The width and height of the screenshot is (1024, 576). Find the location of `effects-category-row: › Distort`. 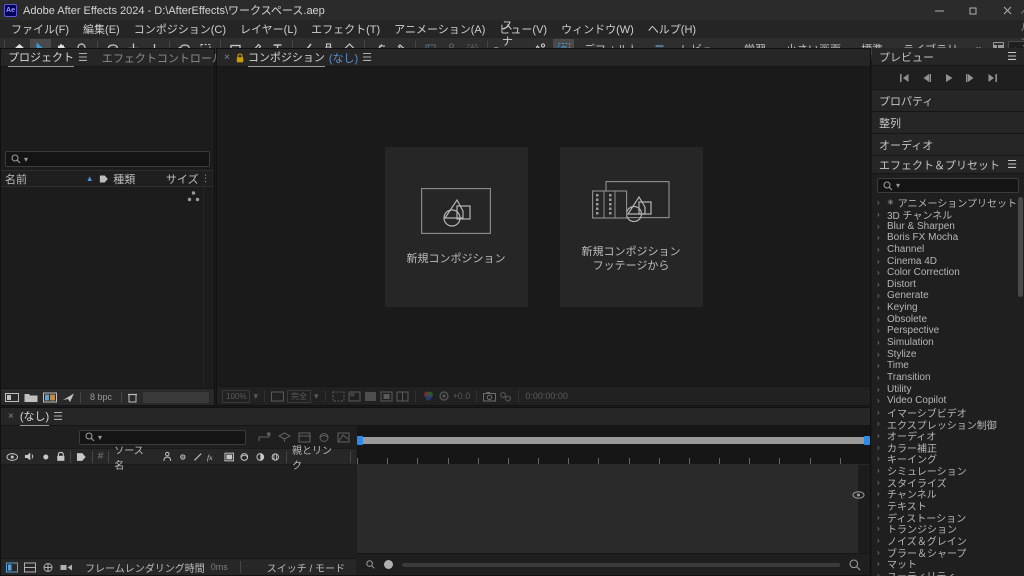

effects-category-row: › Distort is located at coordinates (948, 284).